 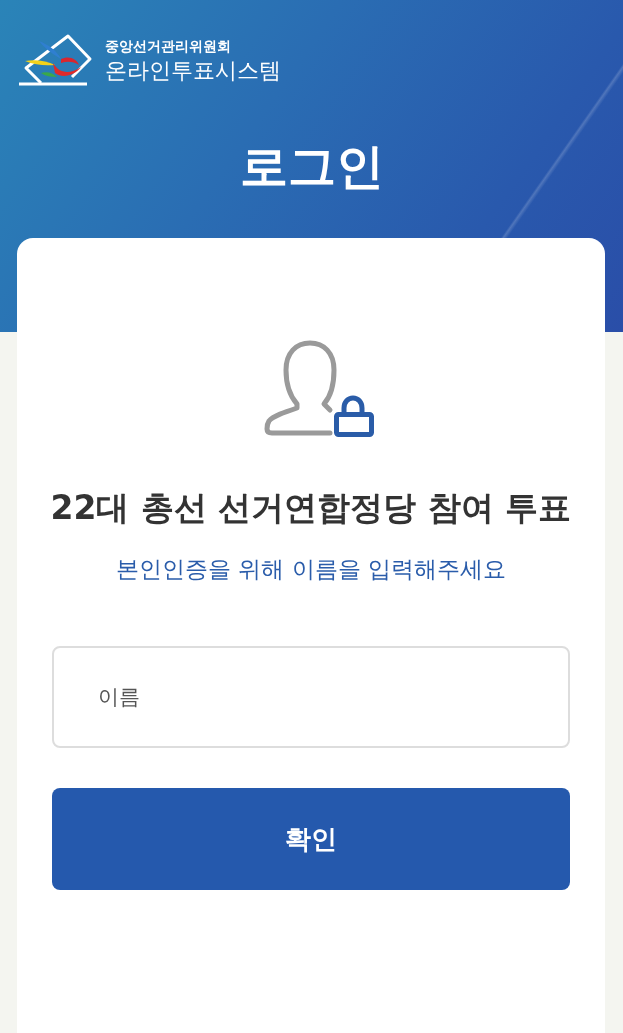 What do you see at coordinates (168, 45) in the screenshot?
I see `organization-name: 중앙선거관리위원회` at bounding box center [168, 45].